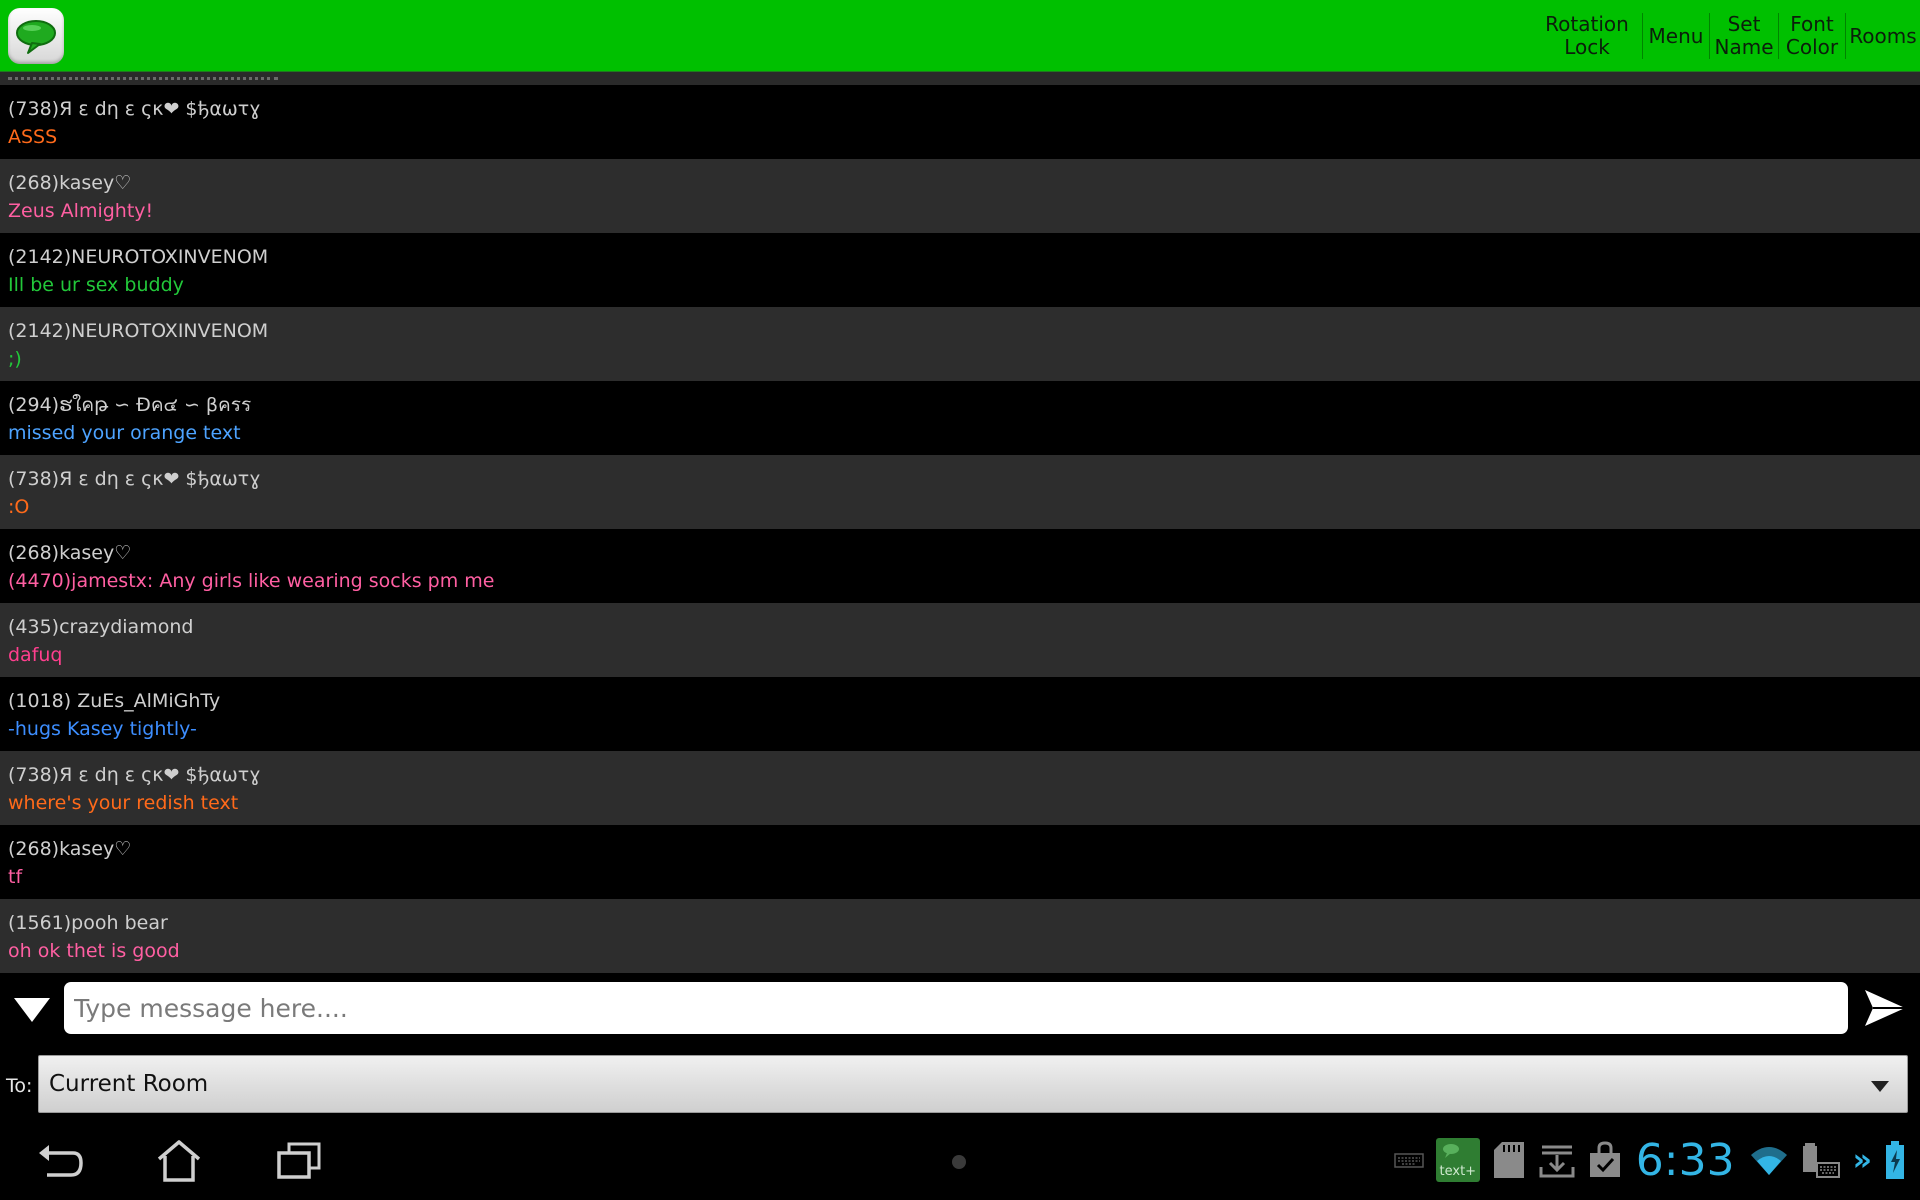 This screenshot has height=1200, width=1920. What do you see at coordinates (1769, 1160) in the screenshot?
I see `wifi-icon` at bounding box center [1769, 1160].